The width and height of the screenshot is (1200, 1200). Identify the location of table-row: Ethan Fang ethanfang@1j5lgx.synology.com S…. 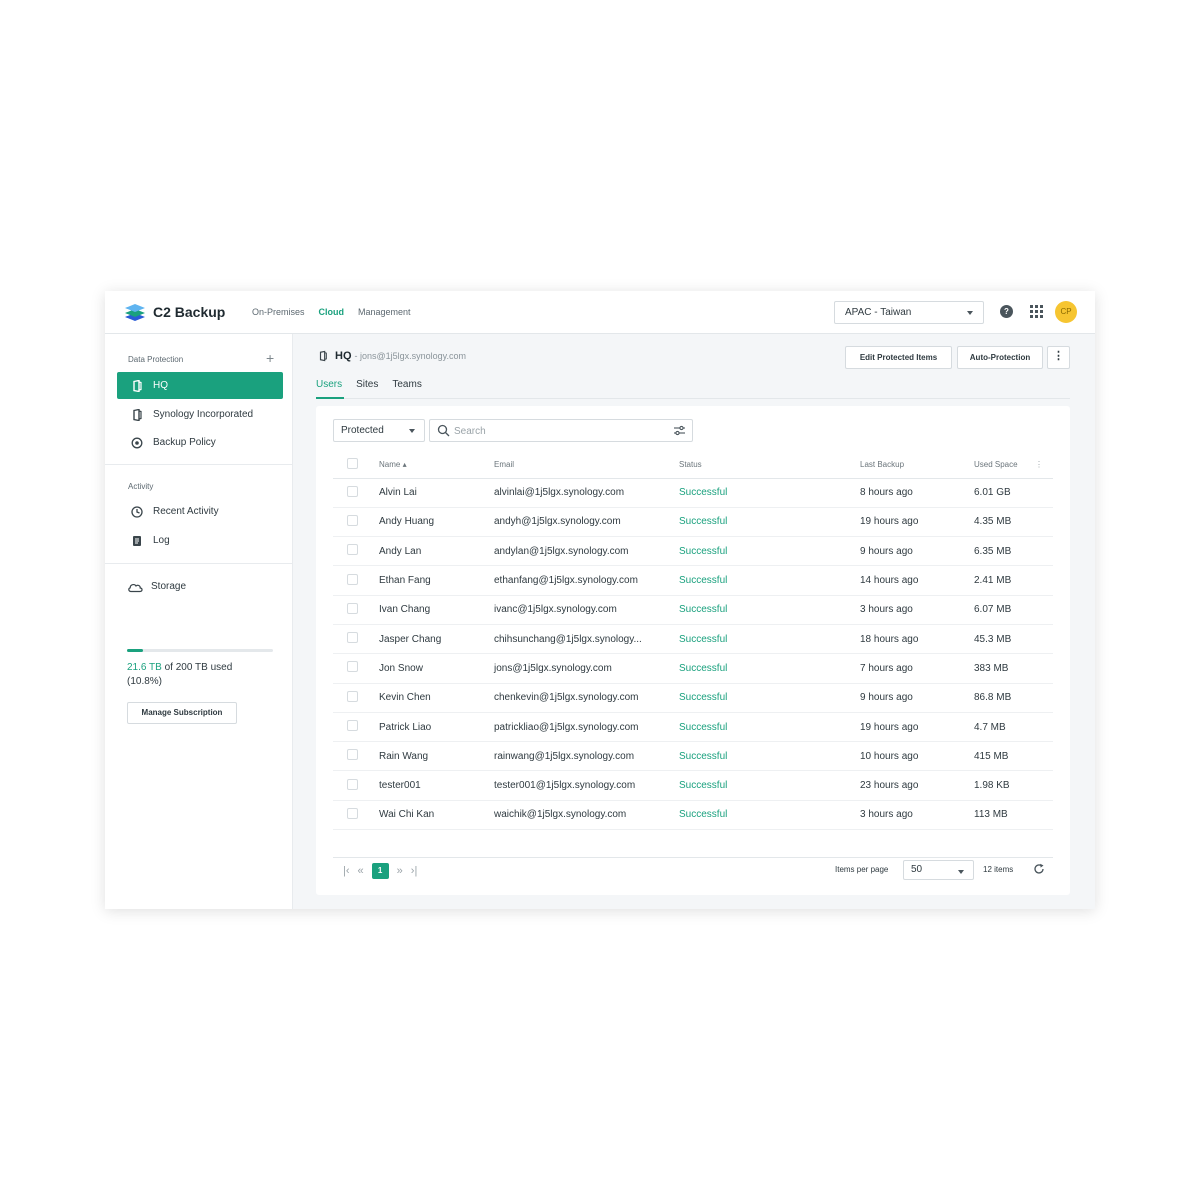
(693, 580).